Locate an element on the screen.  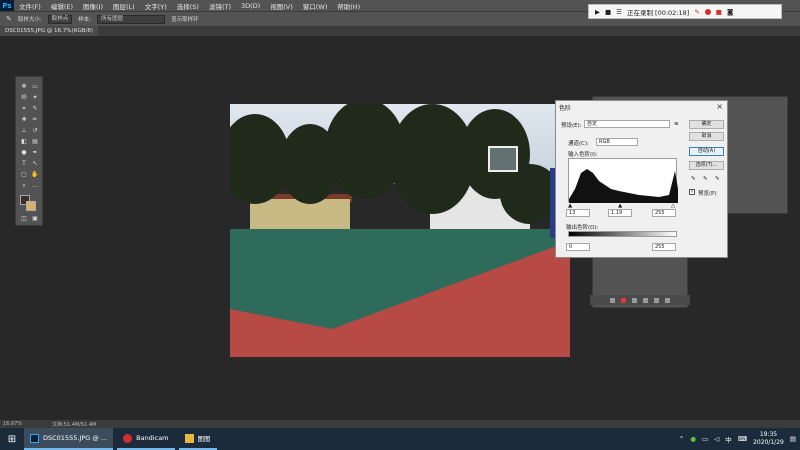
output-black-field: 0 is located at coordinates (578, 247).